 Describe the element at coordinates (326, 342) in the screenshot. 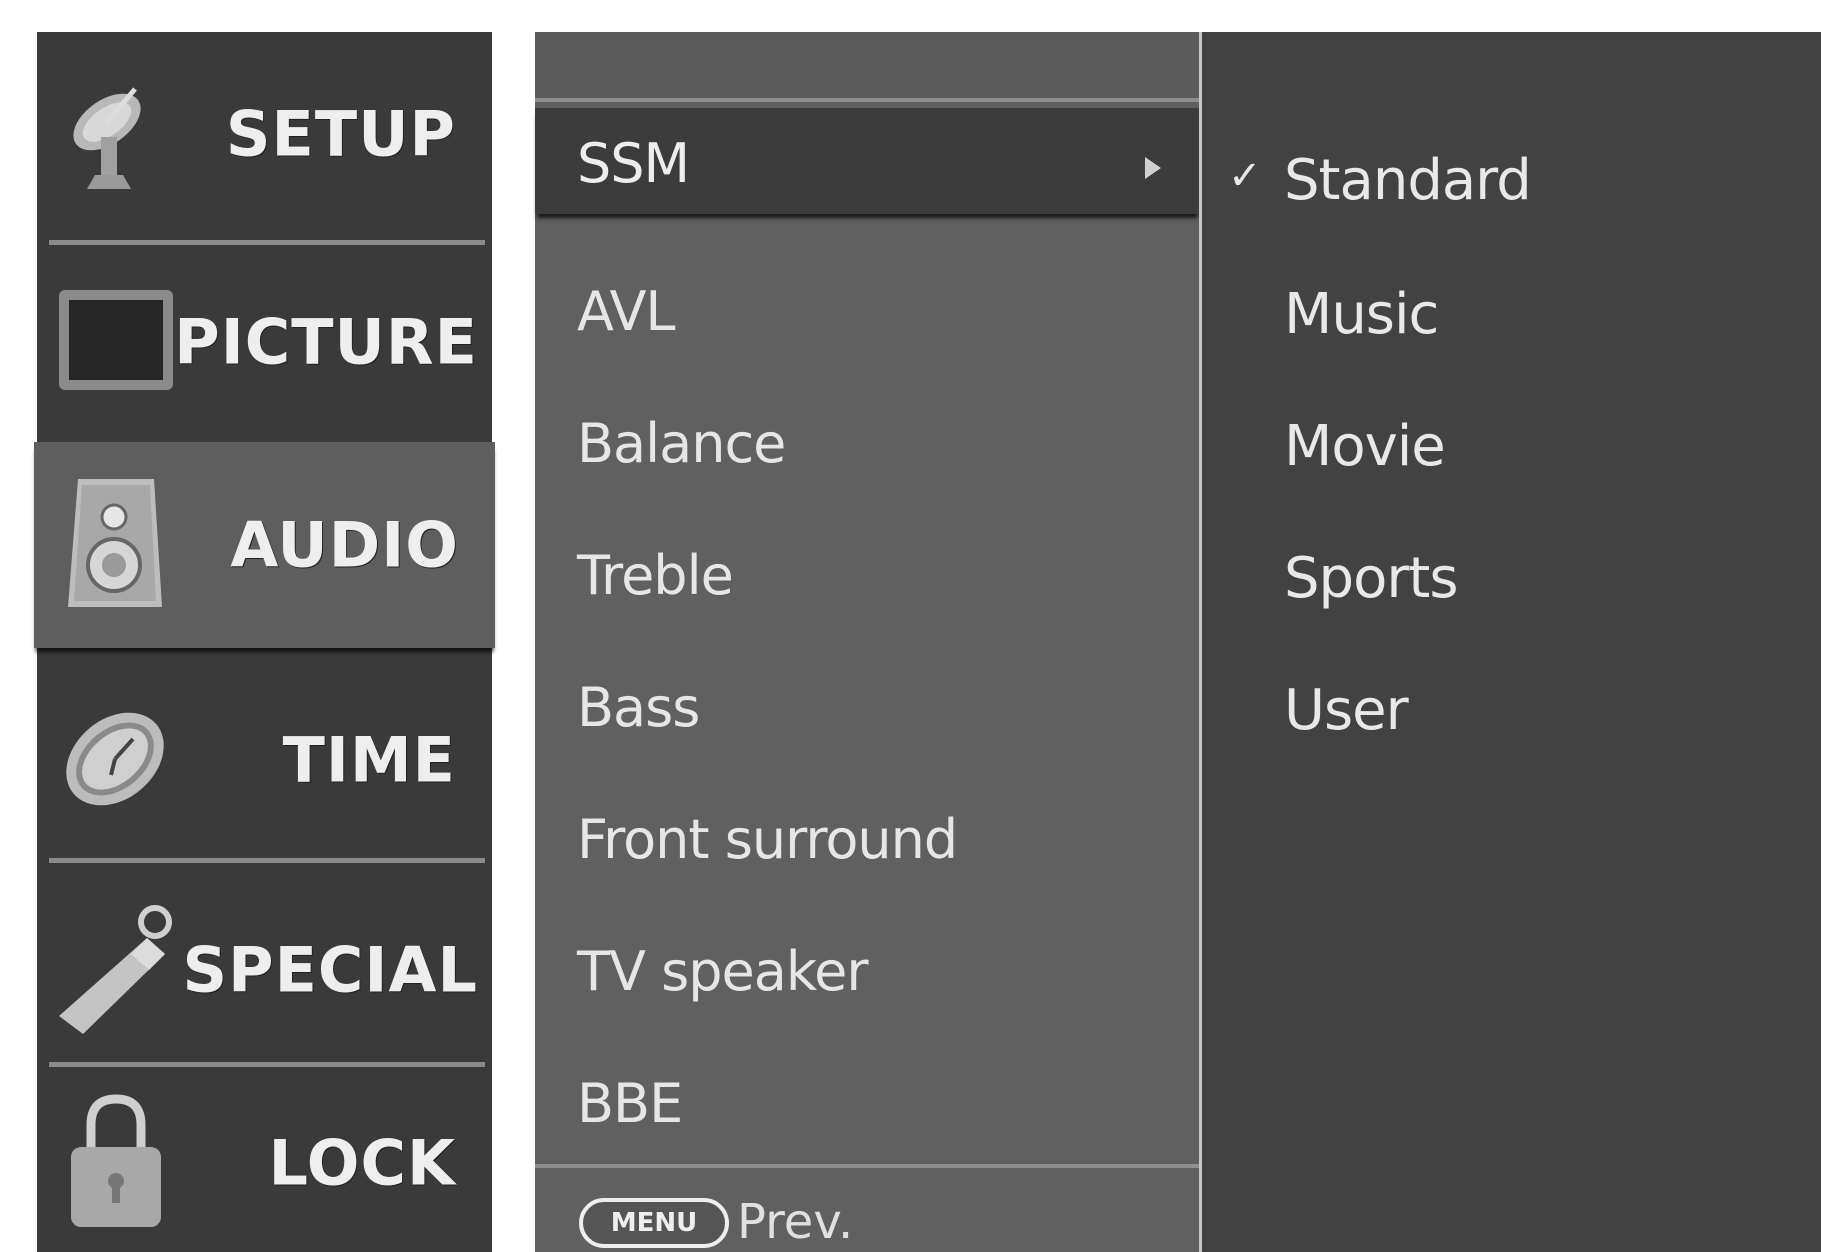

I see `category-picture-label: PICTURE` at that location.